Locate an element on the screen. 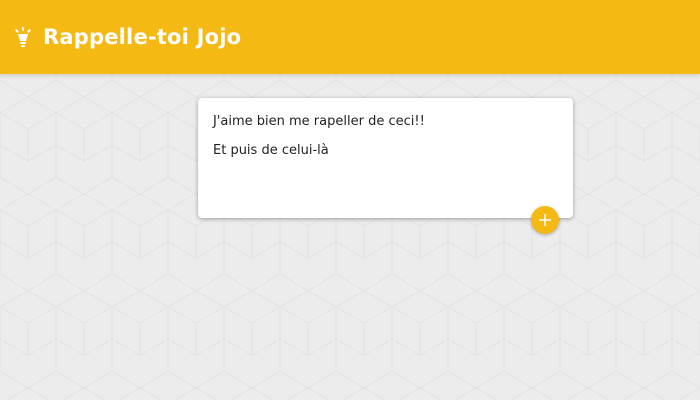  lightbulb-icon is located at coordinates (23, 37).